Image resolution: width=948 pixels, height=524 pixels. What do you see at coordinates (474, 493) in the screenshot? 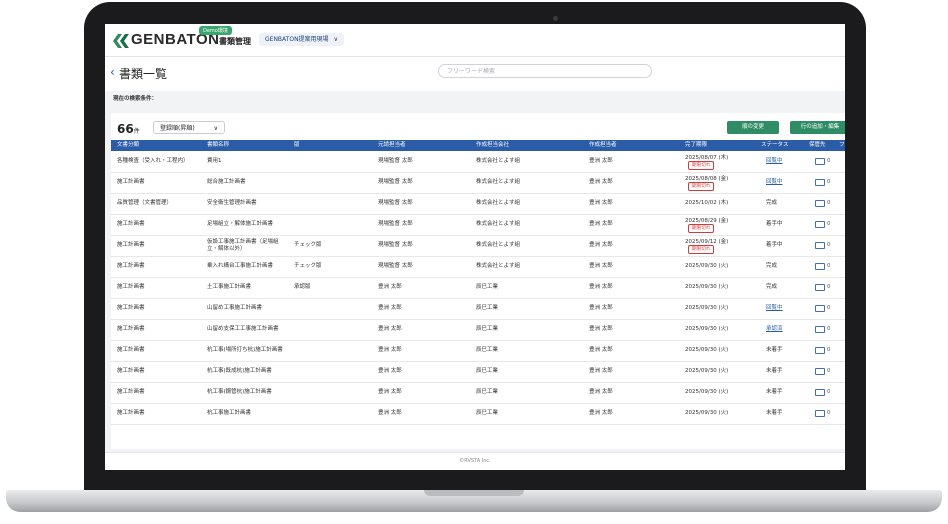
I see `laptop-notch` at bounding box center [474, 493].